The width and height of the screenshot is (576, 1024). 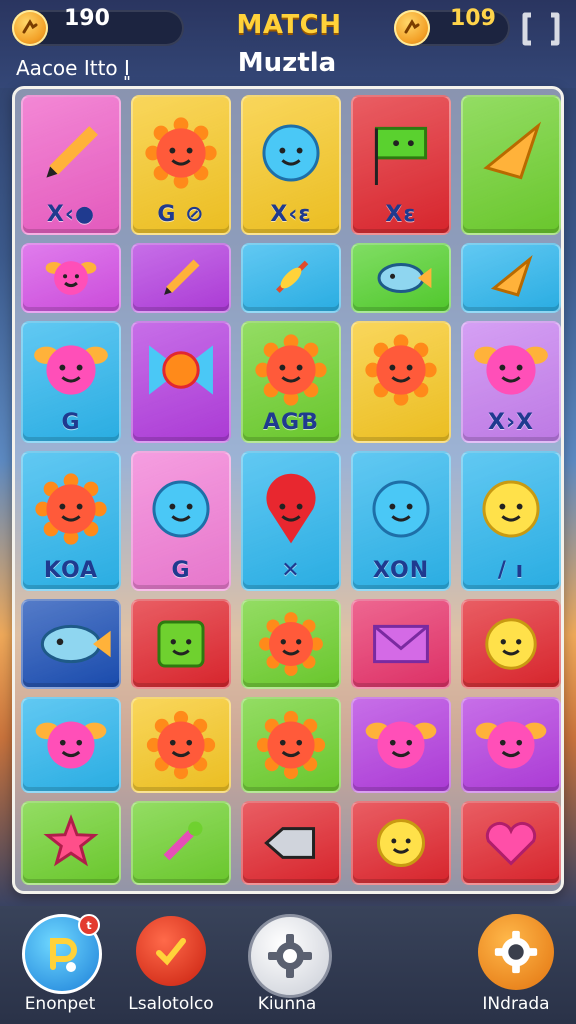 What do you see at coordinates (71, 521) in the screenshot?
I see `tile: KOA` at bounding box center [71, 521].